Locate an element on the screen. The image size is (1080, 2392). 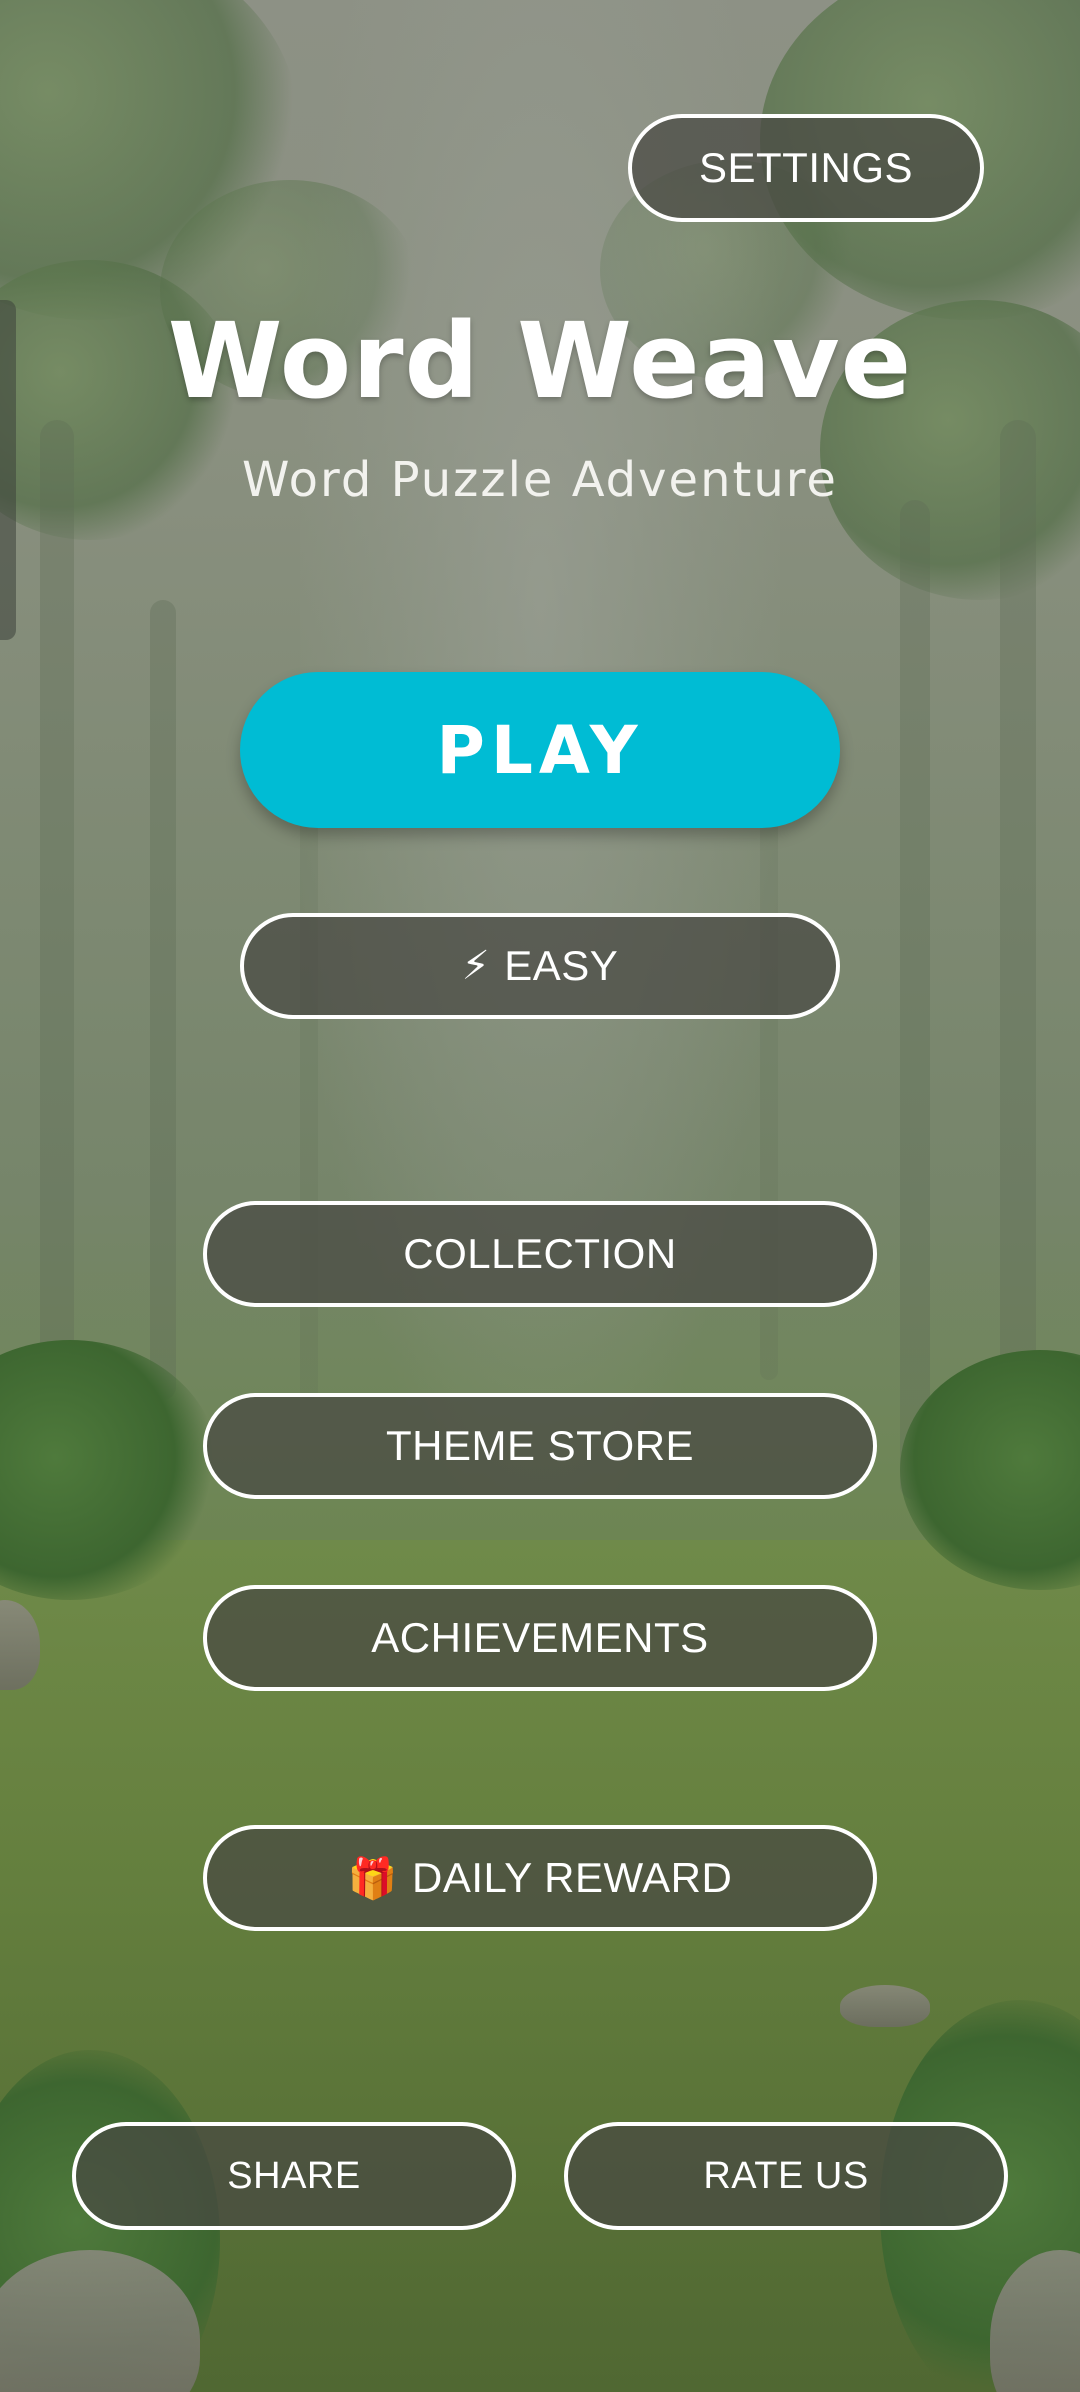
play-button: PLAY is located at coordinates (540, 750).